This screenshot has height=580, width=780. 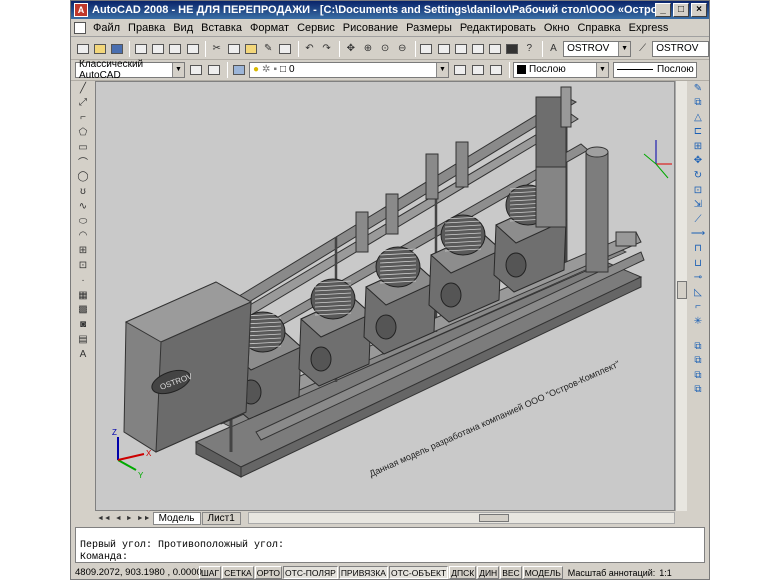 I want to click on snap-toggle: ШАГ, so click(x=210, y=572).